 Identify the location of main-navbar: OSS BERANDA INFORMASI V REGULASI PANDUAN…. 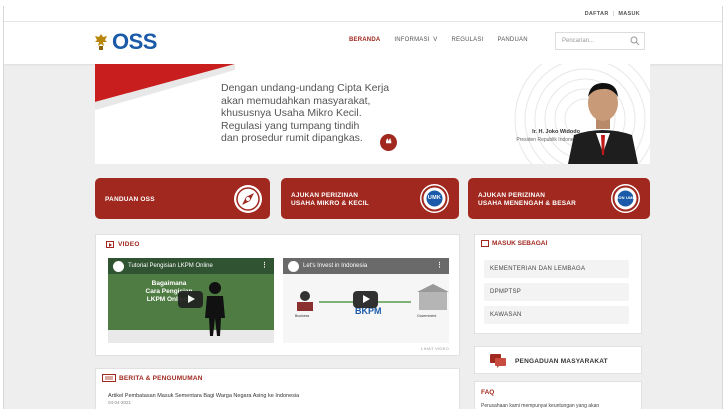
(363, 43).